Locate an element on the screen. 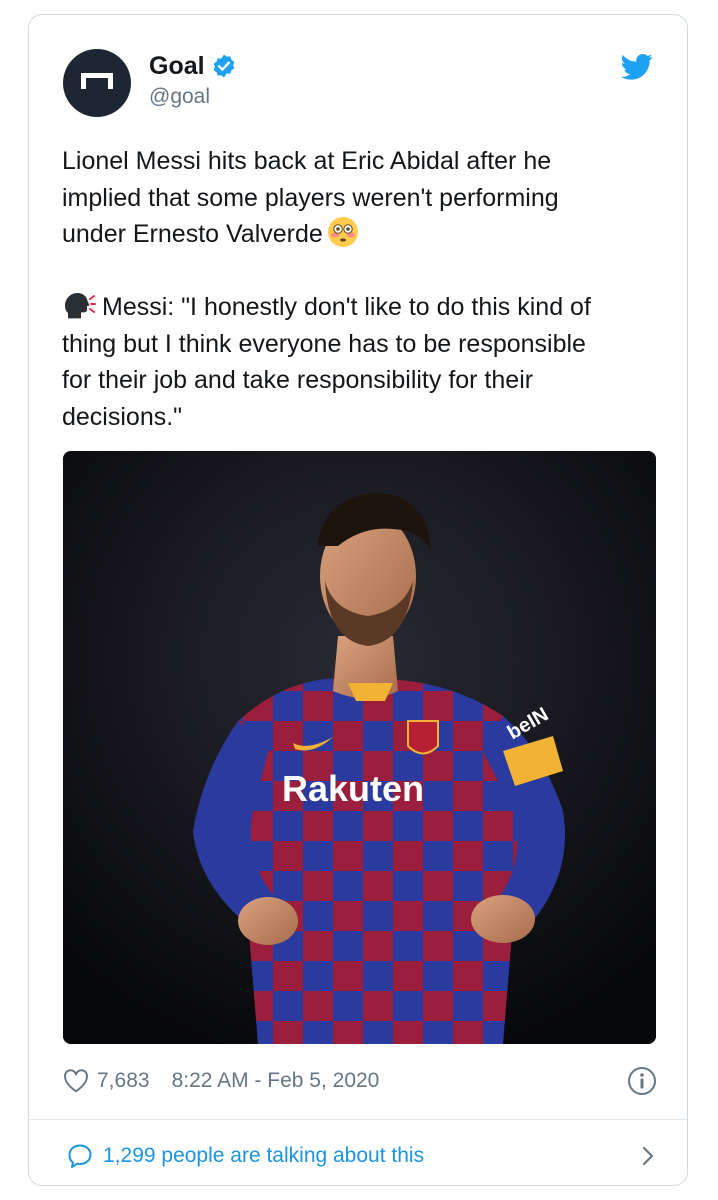 The image size is (718, 1200). author-display-name: Goal is located at coordinates (177, 66).